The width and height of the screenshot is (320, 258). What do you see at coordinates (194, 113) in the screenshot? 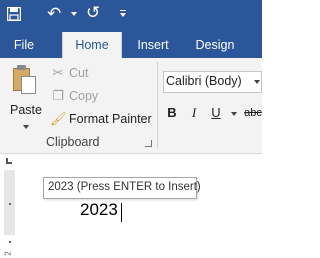
I see `italic-button: I` at bounding box center [194, 113].